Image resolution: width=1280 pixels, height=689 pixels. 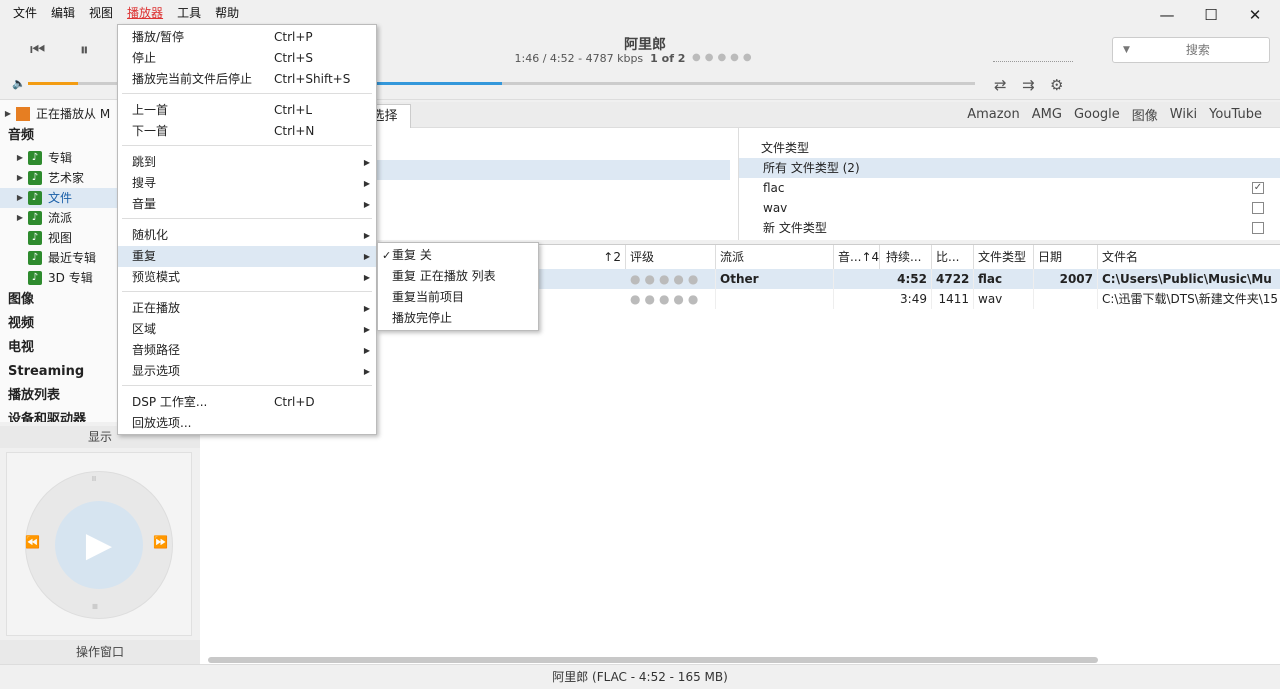 I want to click on col-header-genre: 流派, so click(x=775, y=257).